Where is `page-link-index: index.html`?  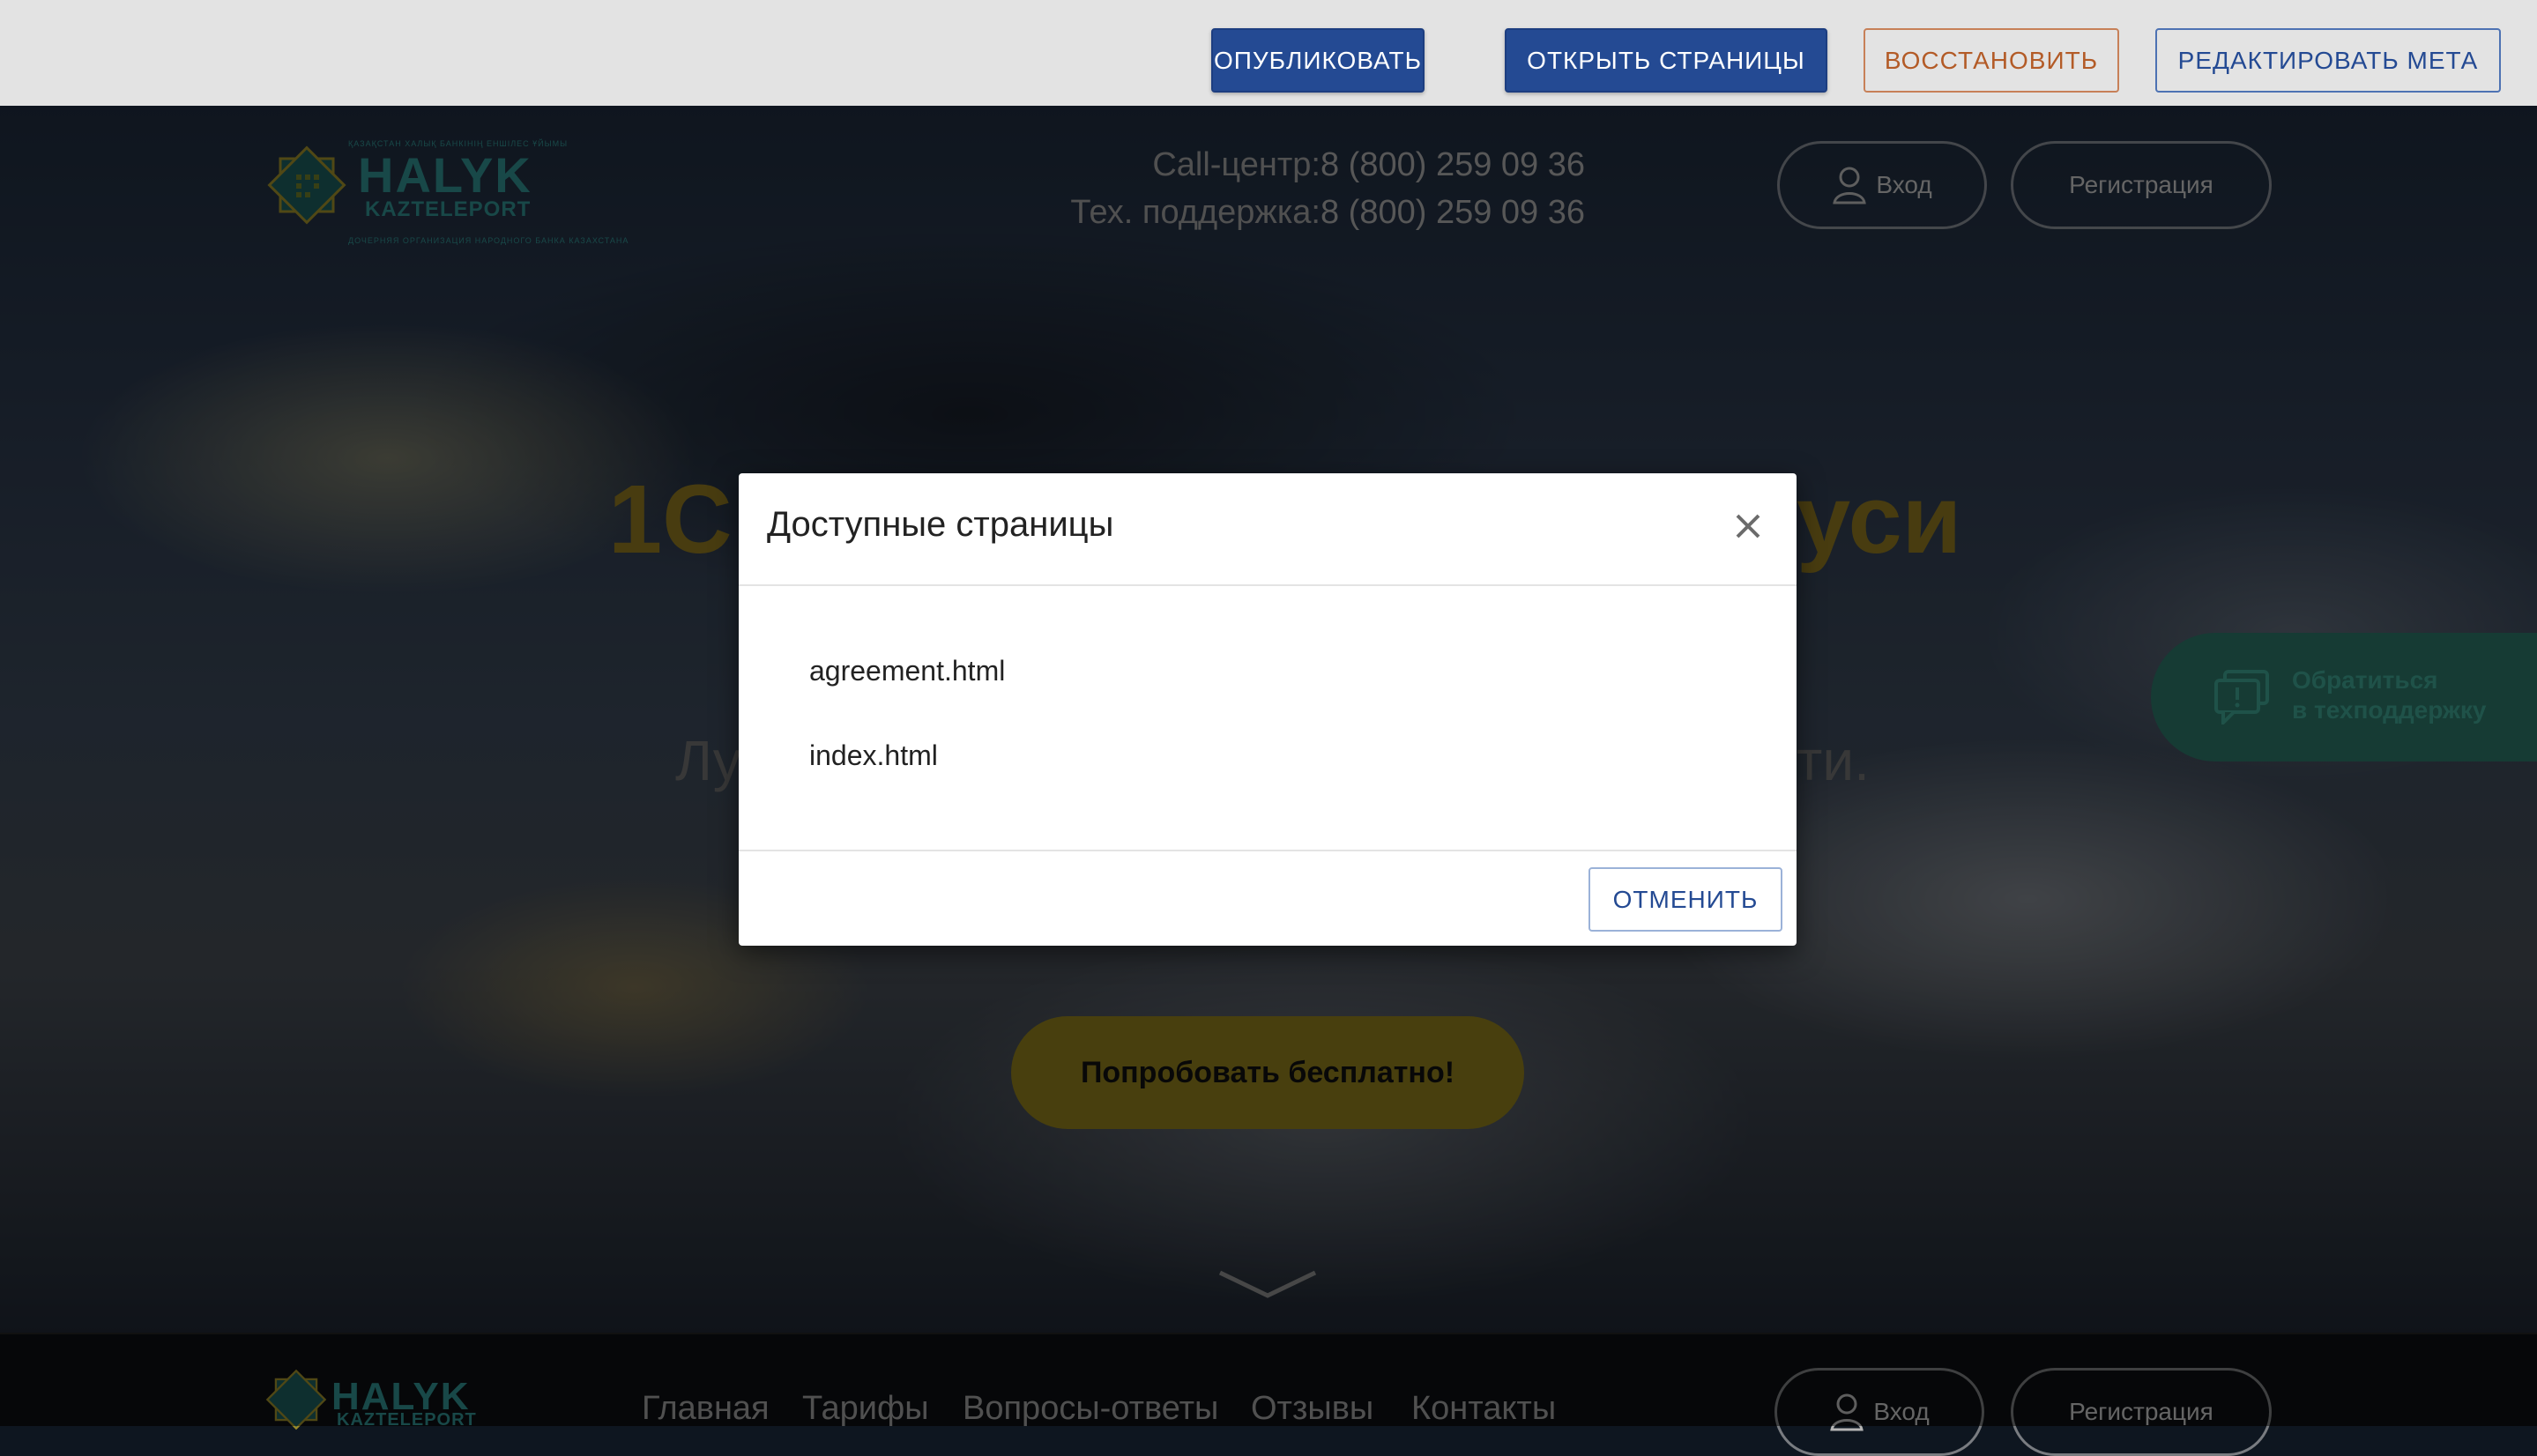
page-link-index: index.html is located at coordinates (873, 755).